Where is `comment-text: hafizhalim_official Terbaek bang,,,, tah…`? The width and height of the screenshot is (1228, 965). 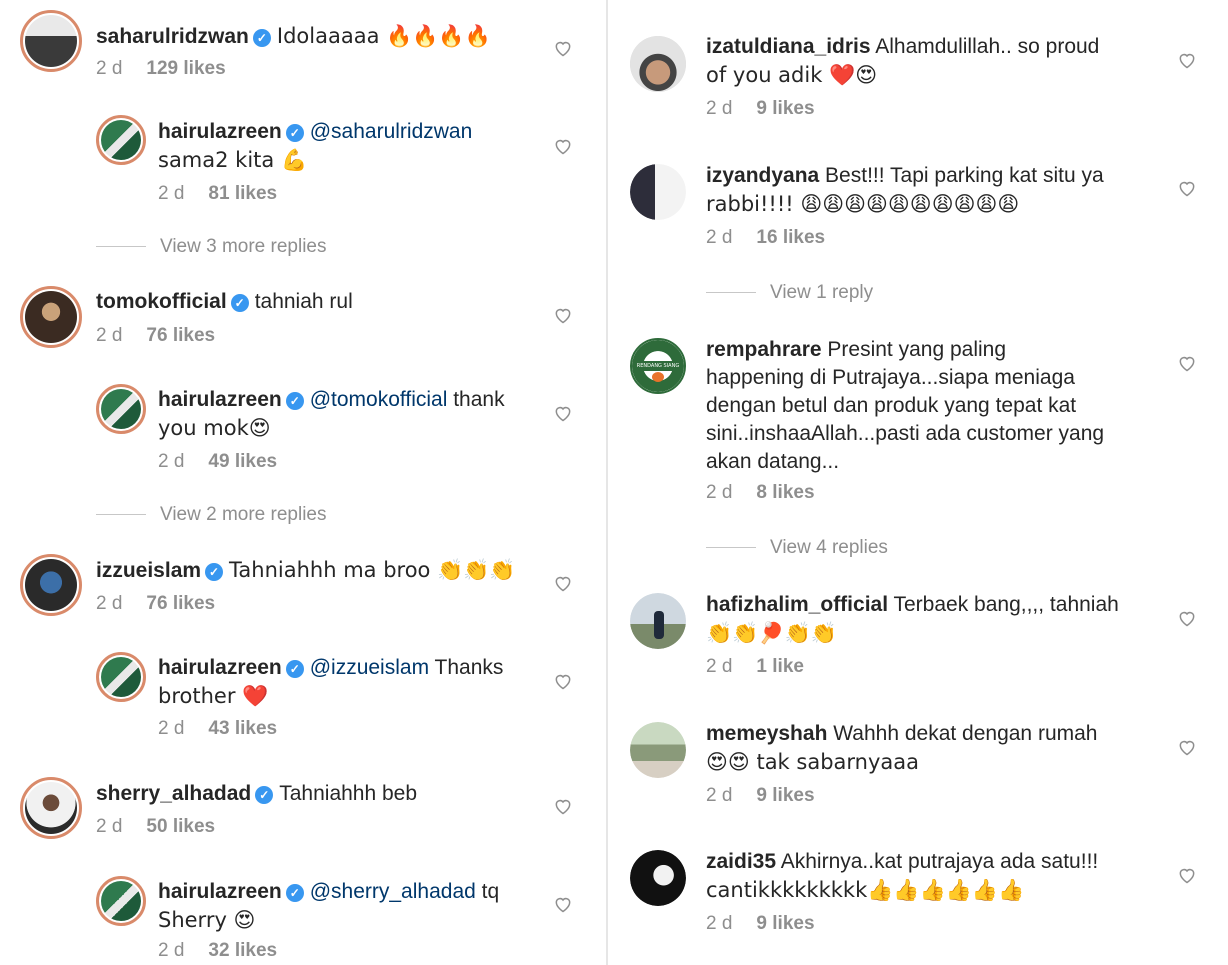 comment-text: hafizhalim_official Terbaek bang,,,, tah… is located at coordinates (941, 619).